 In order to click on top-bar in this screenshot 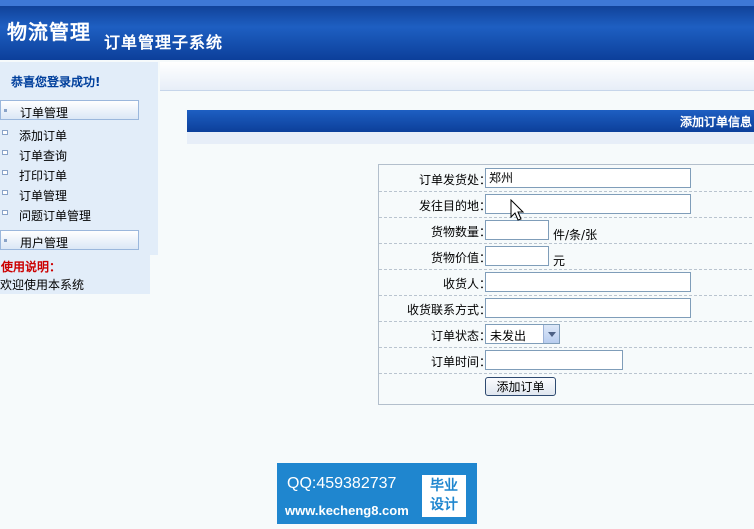, I will do `click(457, 76)`.